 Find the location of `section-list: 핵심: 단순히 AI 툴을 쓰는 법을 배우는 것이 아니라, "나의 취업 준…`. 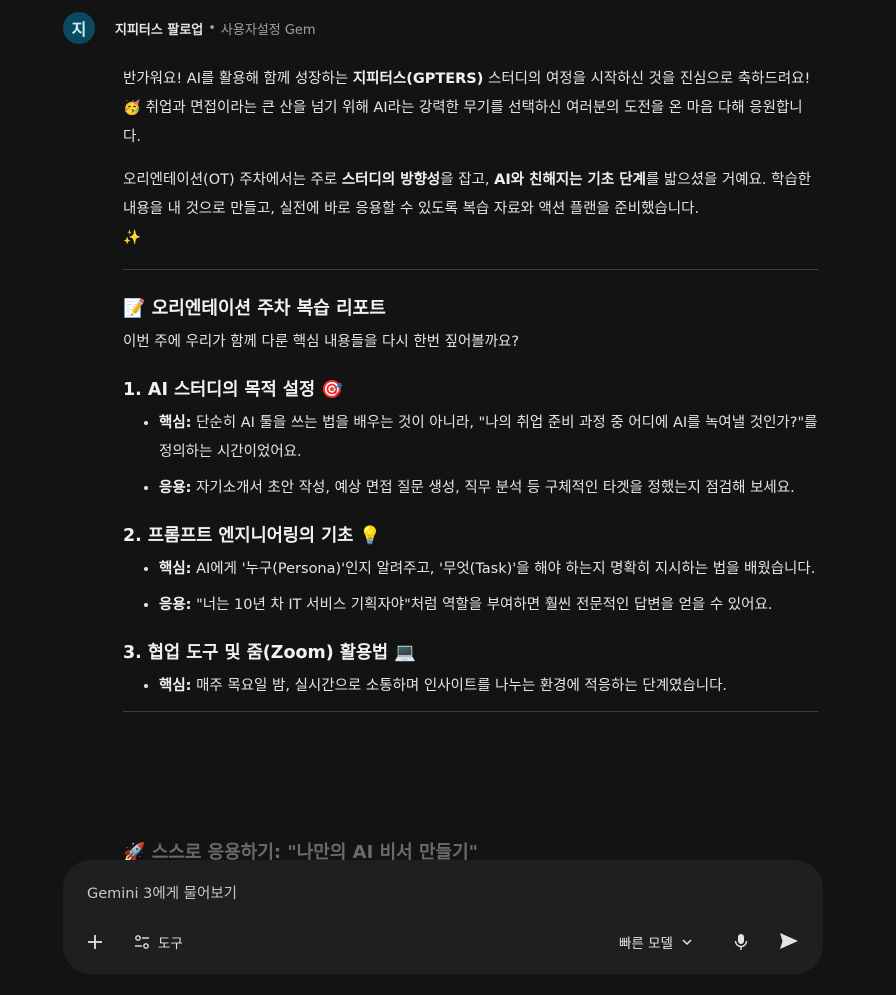

section-list: 핵심: 단순히 AI 툴을 쓰는 법을 배우는 것이 아니라, "나의 취업 준… is located at coordinates (470, 456).